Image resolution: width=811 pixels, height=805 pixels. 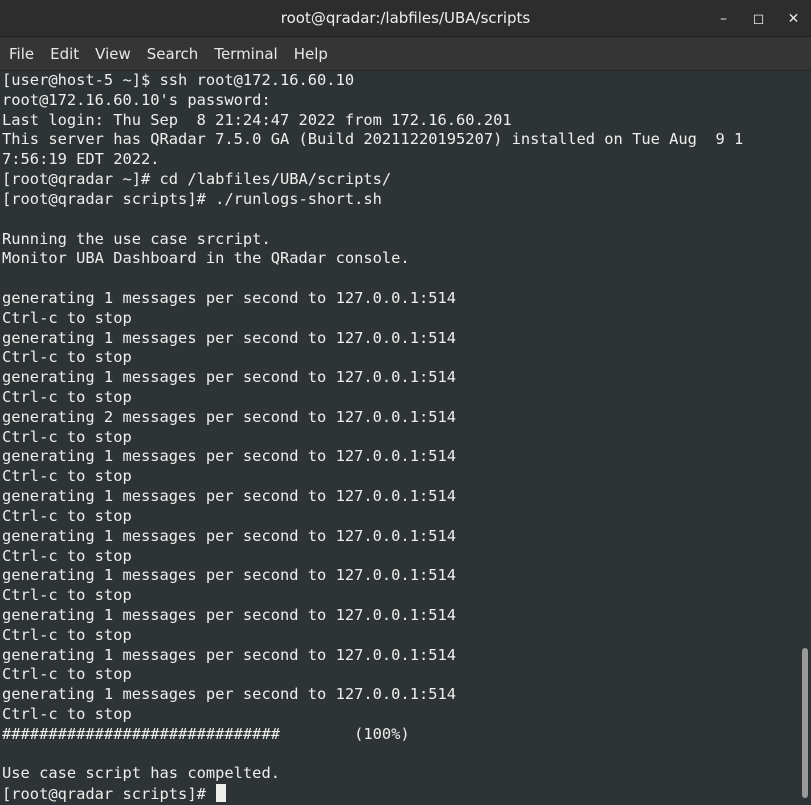 I want to click on terminal-line: Use case script has compelted., so click(x=141, y=773).